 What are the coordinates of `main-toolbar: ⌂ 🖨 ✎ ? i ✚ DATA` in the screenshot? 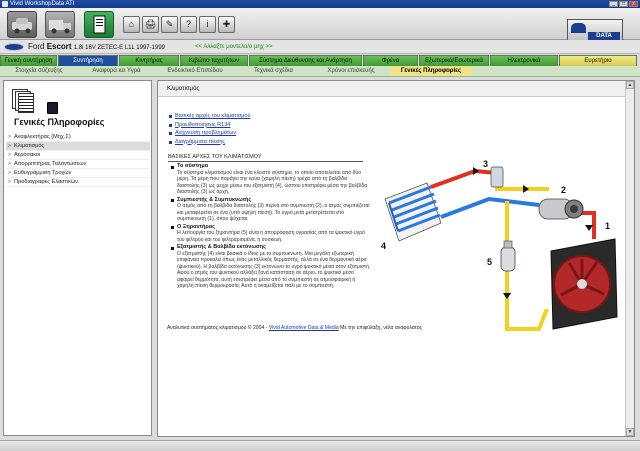 It's located at (320, 25).